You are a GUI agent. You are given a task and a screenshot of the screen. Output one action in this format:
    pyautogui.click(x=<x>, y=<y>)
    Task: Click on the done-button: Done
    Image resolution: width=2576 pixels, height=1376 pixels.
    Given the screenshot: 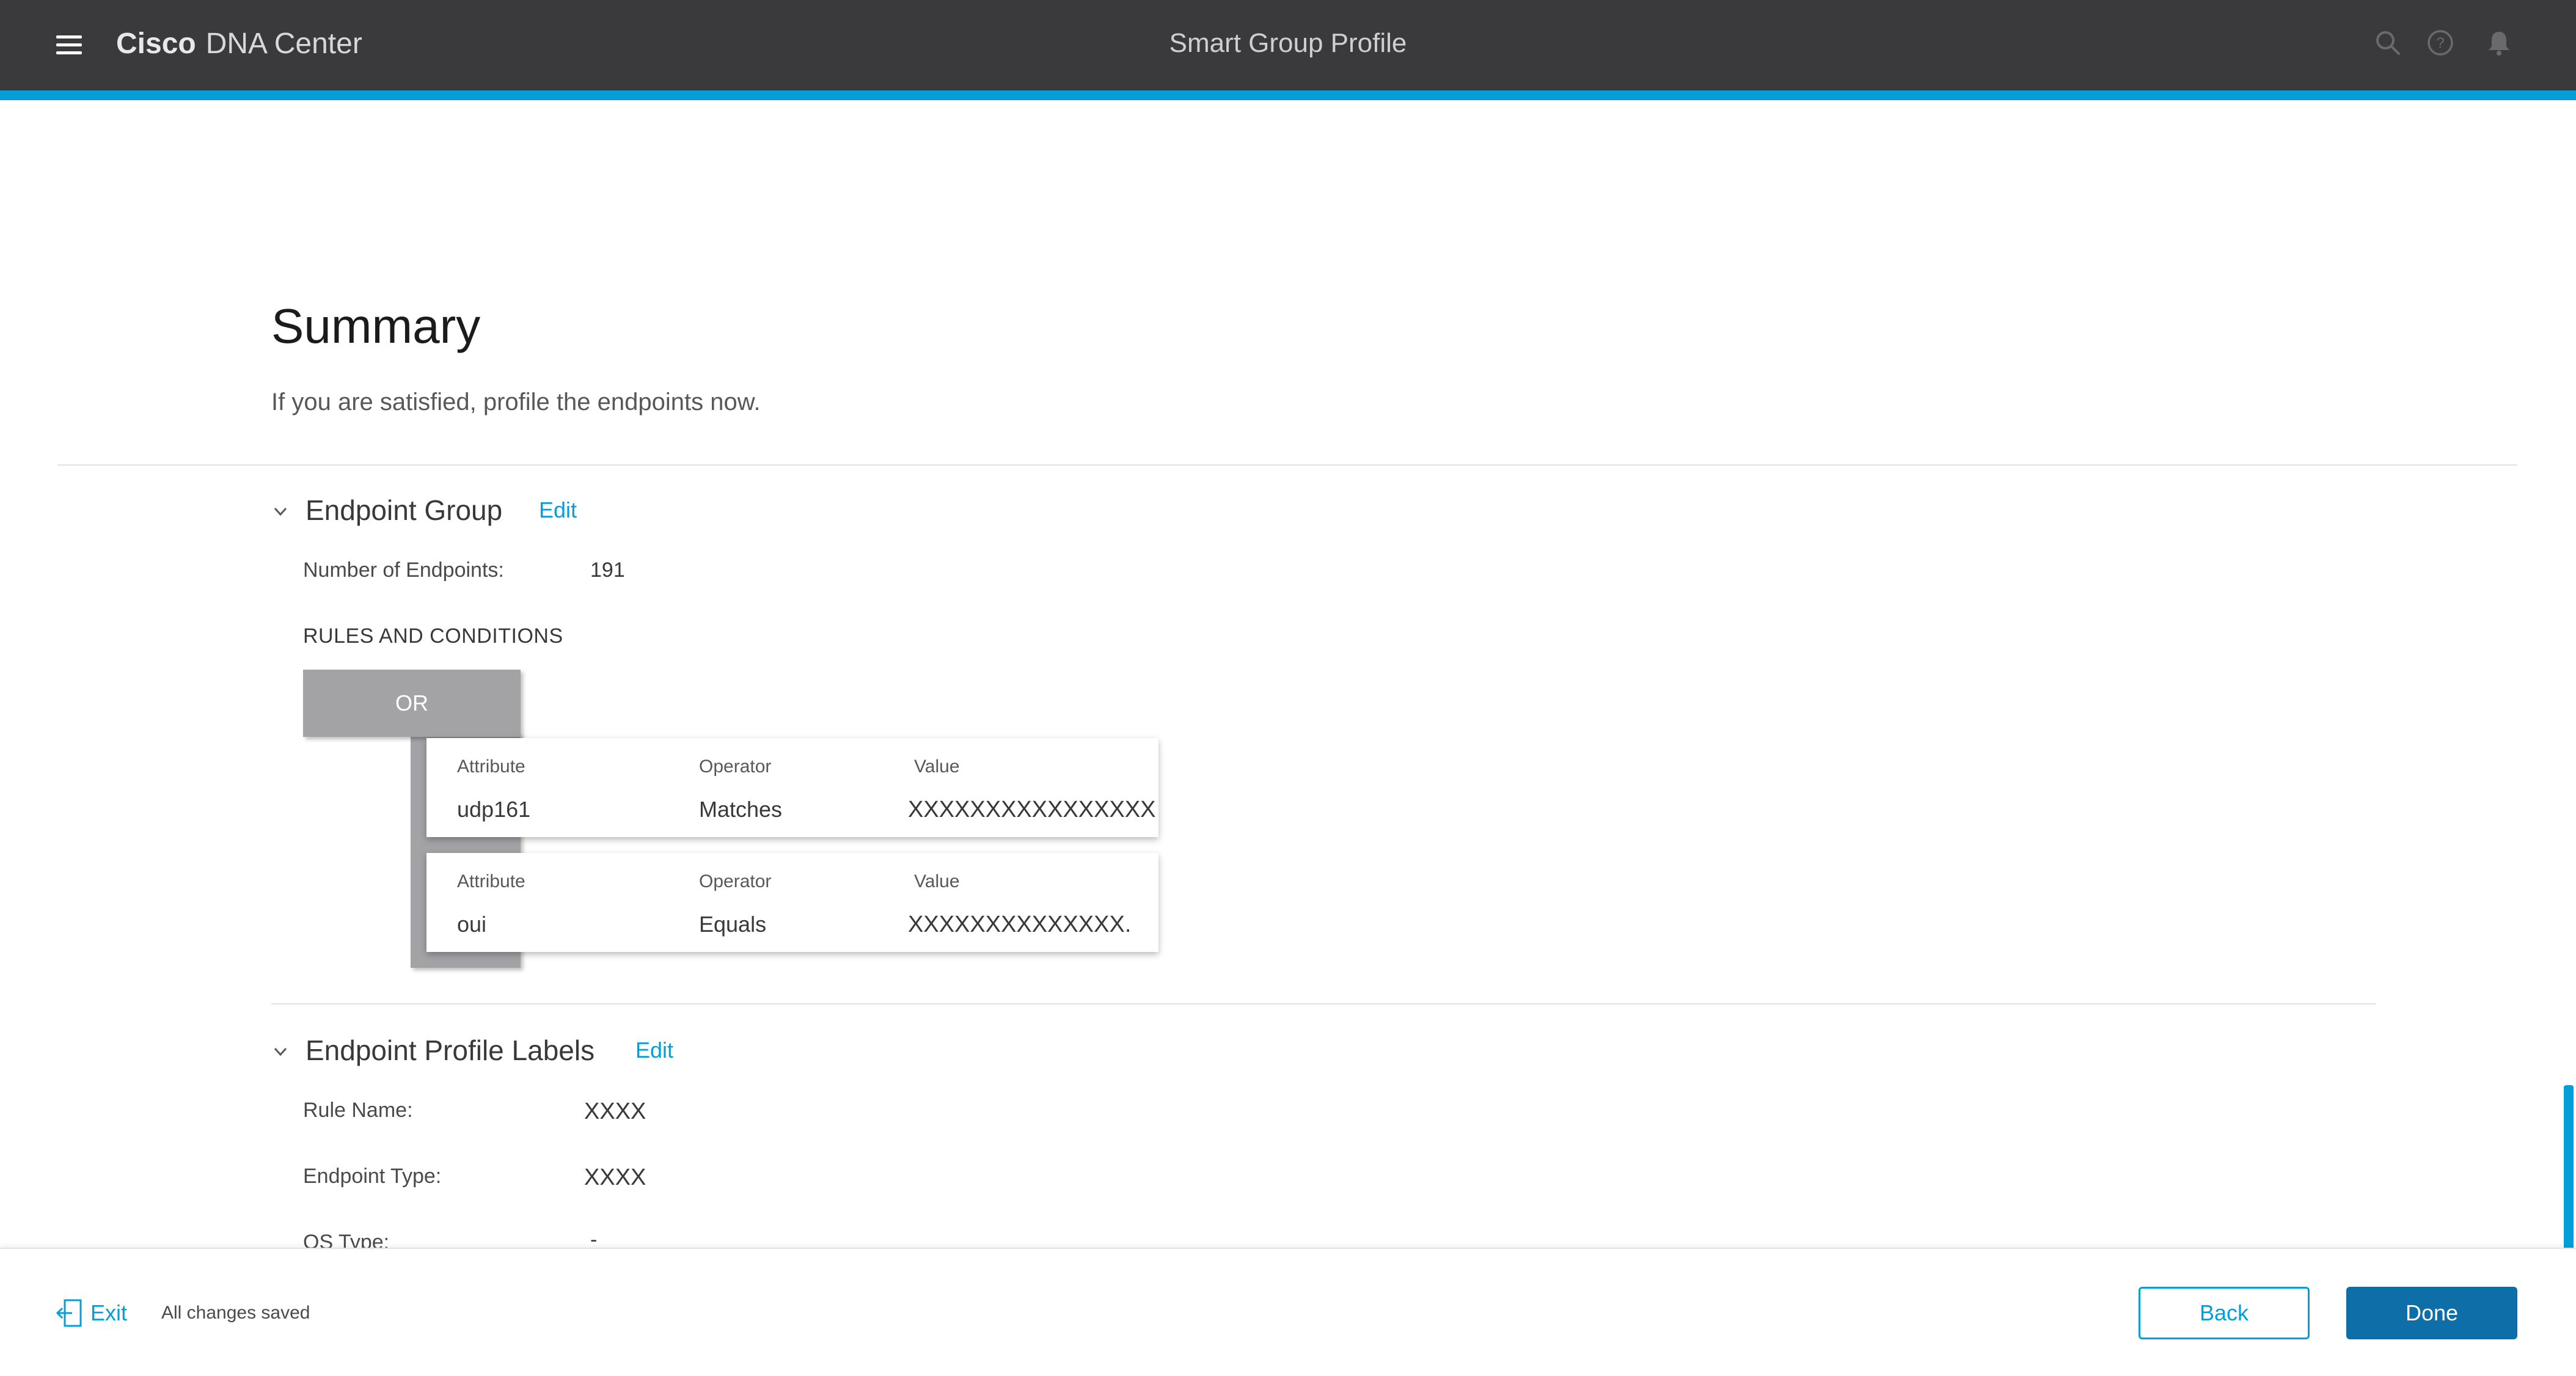 What is the action you would take?
    pyautogui.click(x=2431, y=1313)
    